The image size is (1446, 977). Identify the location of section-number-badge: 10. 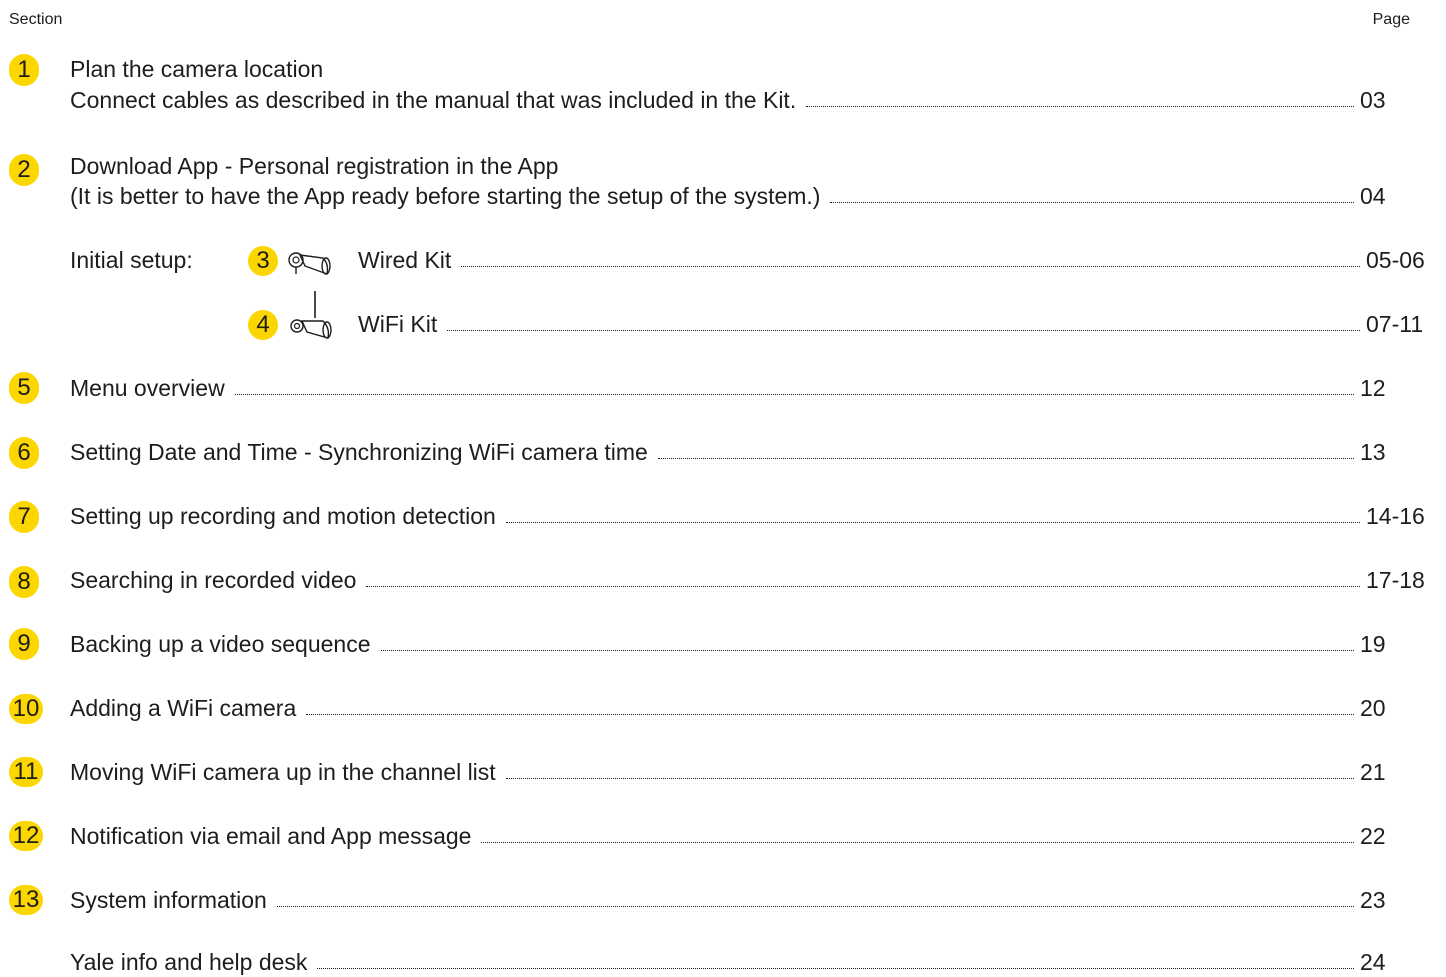
(26, 709).